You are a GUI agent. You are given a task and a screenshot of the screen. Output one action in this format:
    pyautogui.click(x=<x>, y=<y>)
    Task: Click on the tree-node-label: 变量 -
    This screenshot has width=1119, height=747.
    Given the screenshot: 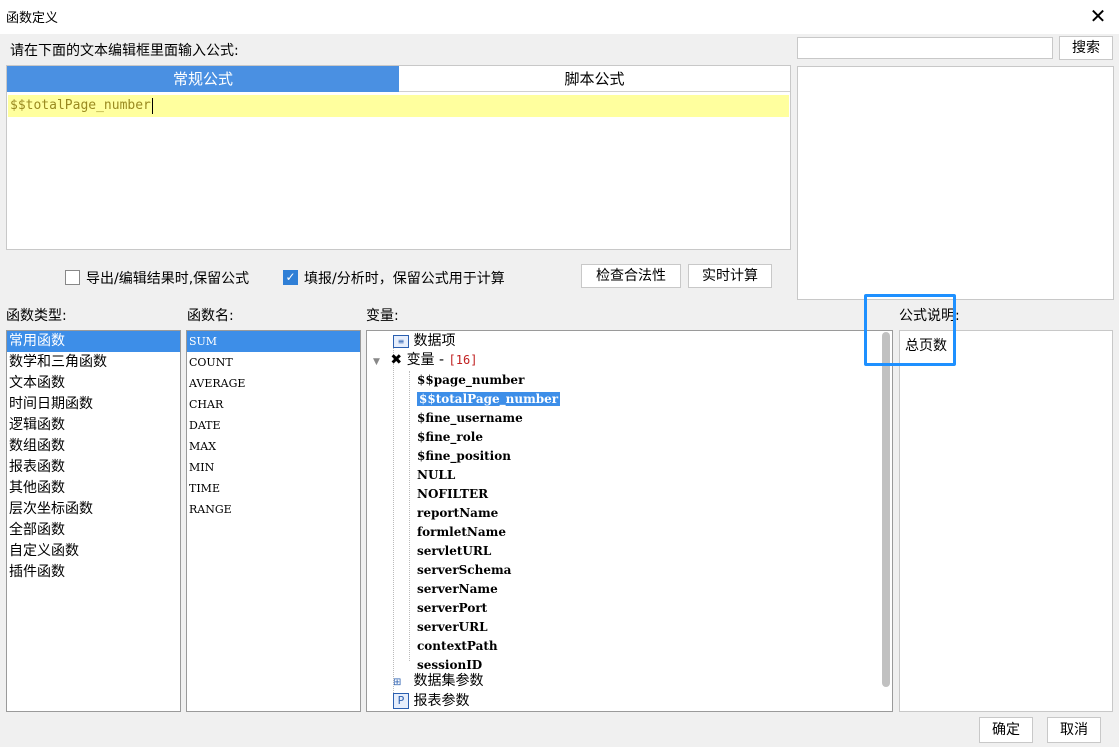 What is the action you would take?
    pyautogui.click(x=427, y=360)
    